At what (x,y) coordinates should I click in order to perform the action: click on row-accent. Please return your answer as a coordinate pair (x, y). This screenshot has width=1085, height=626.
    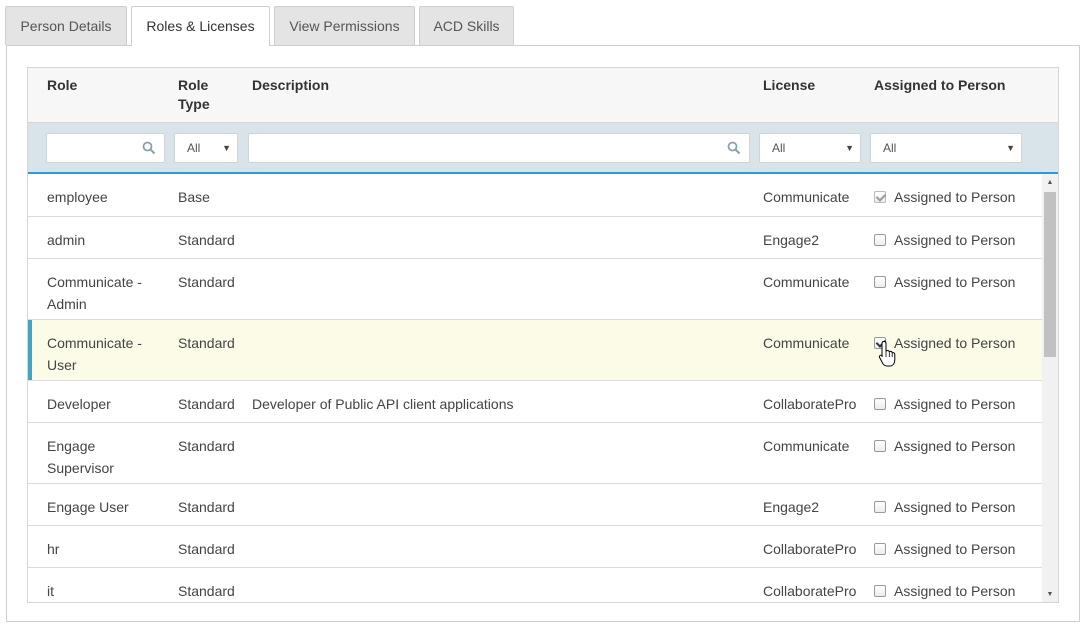
    Looking at the image, I should click on (30, 350).